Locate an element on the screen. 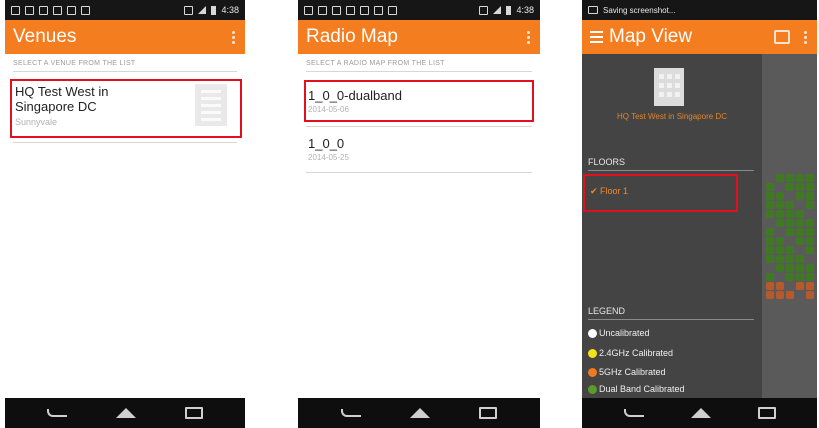 This screenshot has width=819, height=428. legend-header: LEGEND is located at coordinates (671, 313).